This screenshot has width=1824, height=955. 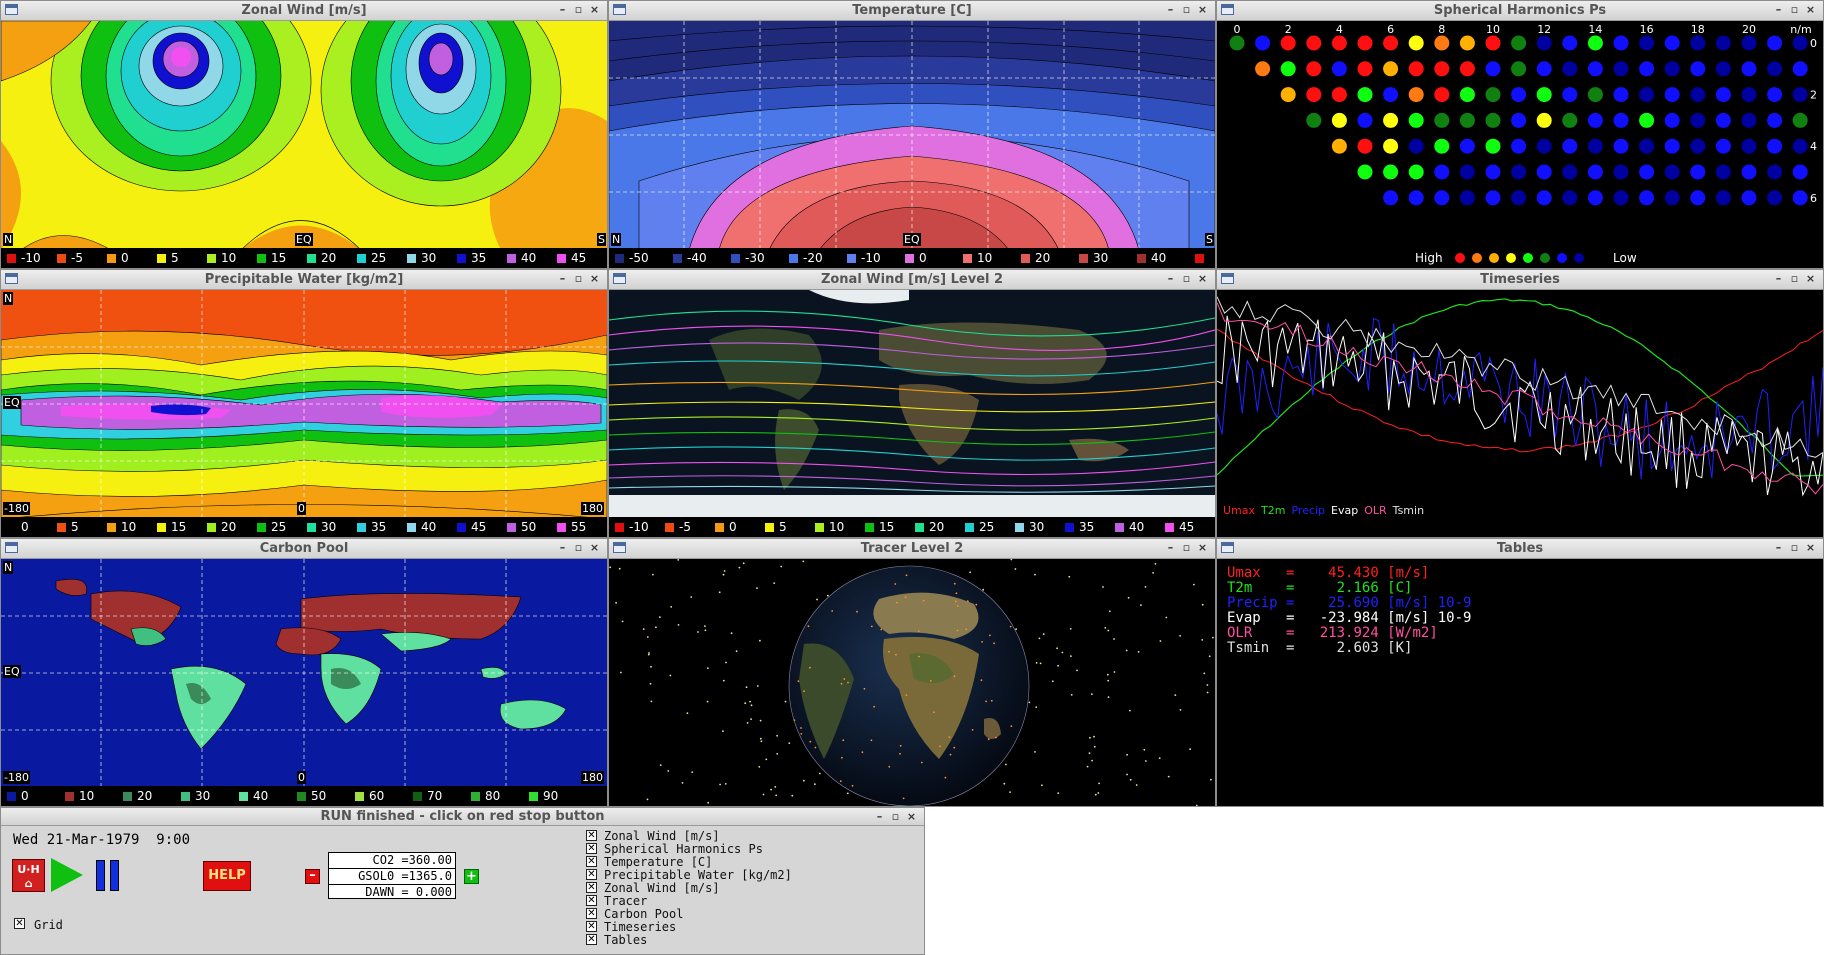 I want to click on zonal-wind-titlebar: Zonal Wind [m/s] – ▫ ×, so click(x=304, y=11).